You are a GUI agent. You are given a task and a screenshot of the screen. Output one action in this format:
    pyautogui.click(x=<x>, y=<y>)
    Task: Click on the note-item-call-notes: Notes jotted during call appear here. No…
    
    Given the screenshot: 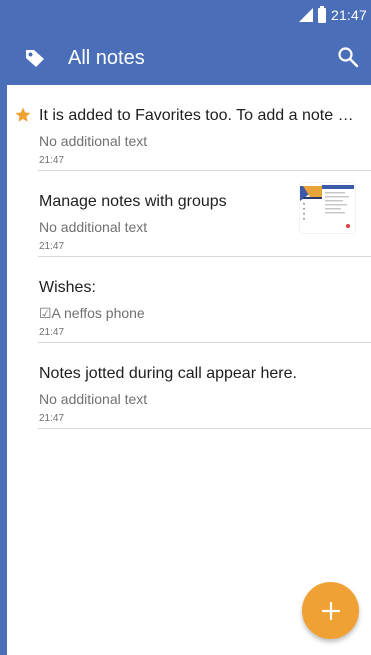 What is the action you would take?
    pyautogui.click(x=204, y=386)
    